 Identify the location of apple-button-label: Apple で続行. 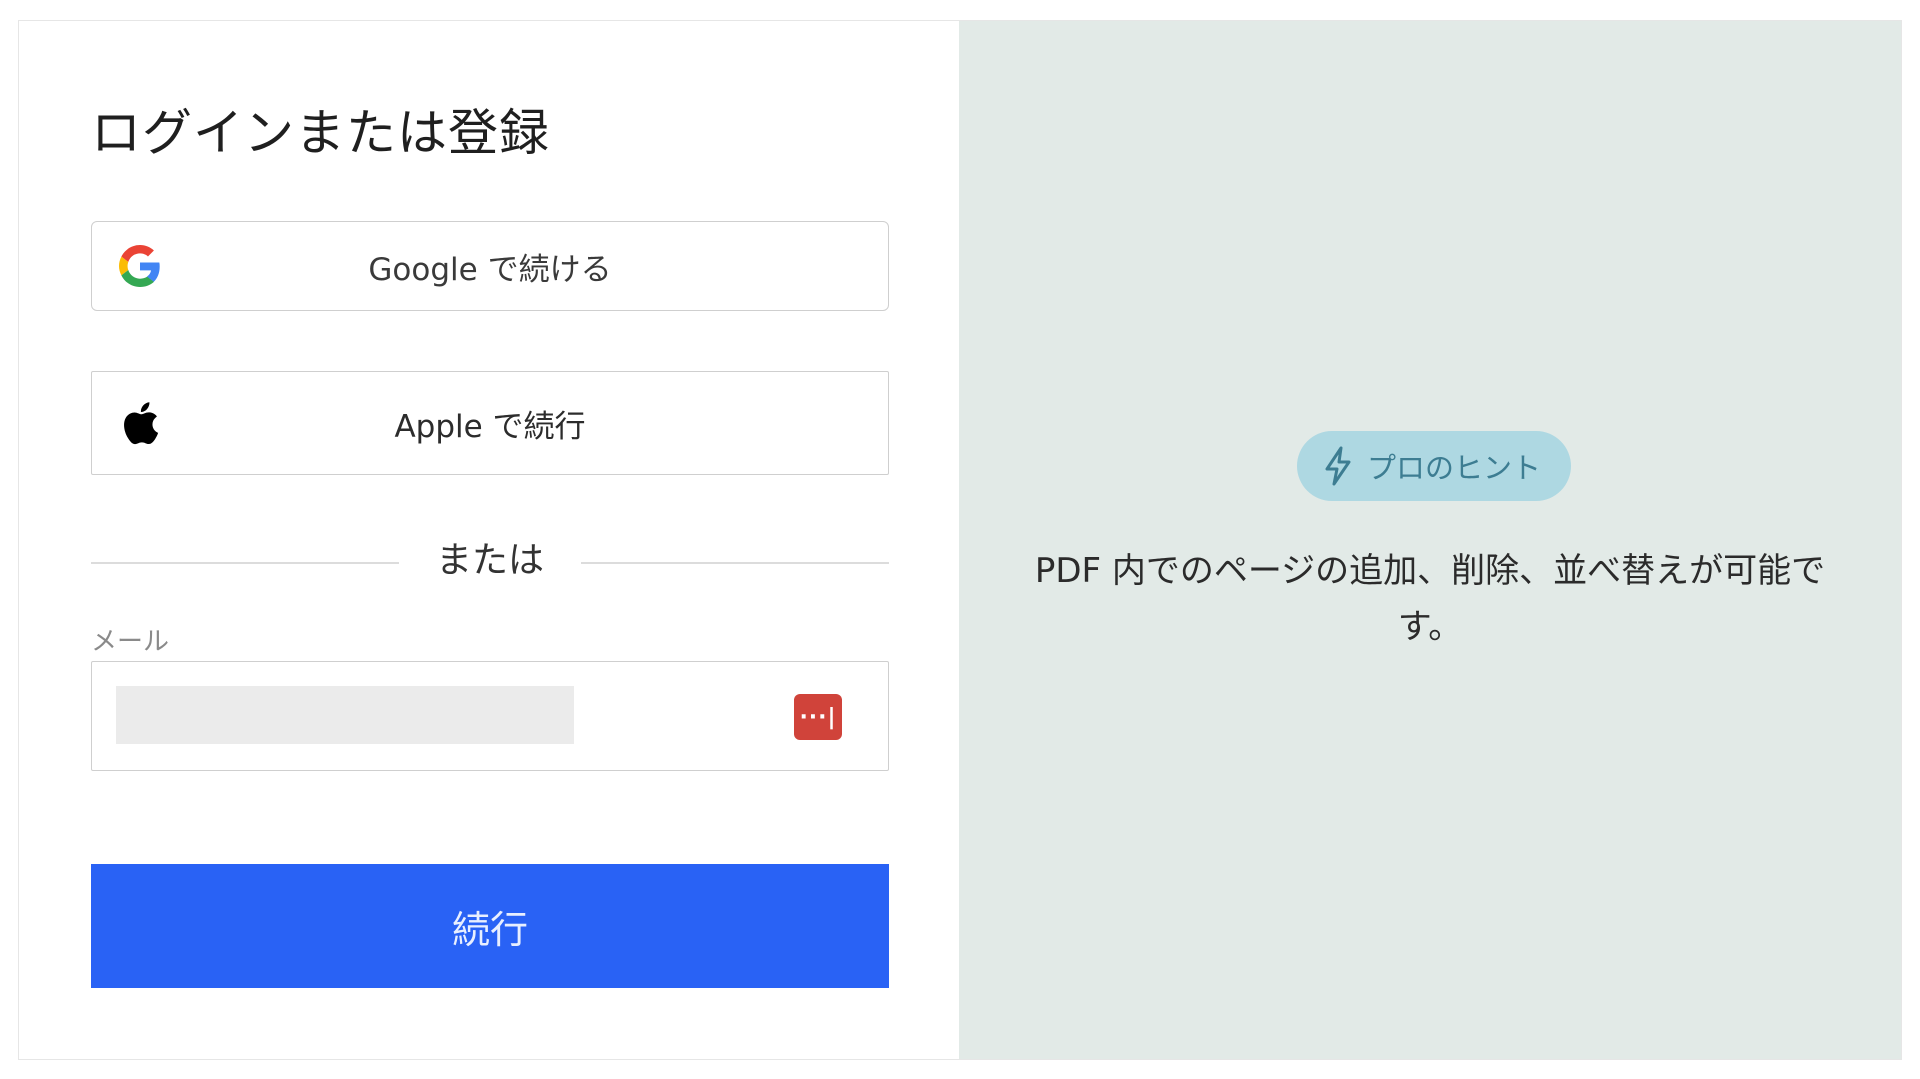
(490, 426).